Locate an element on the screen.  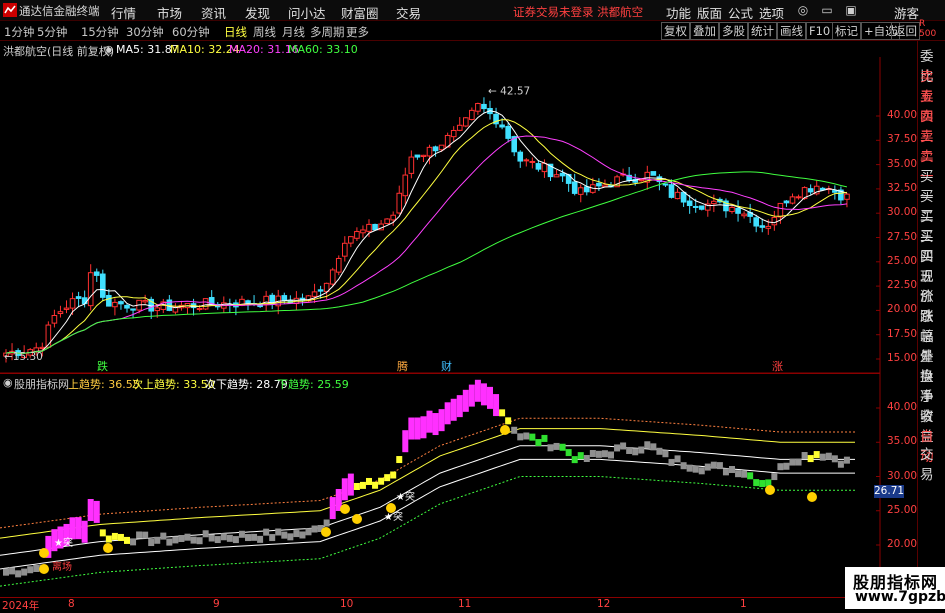
y-tick-label: 30.00 is located at coordinates (902, 212).